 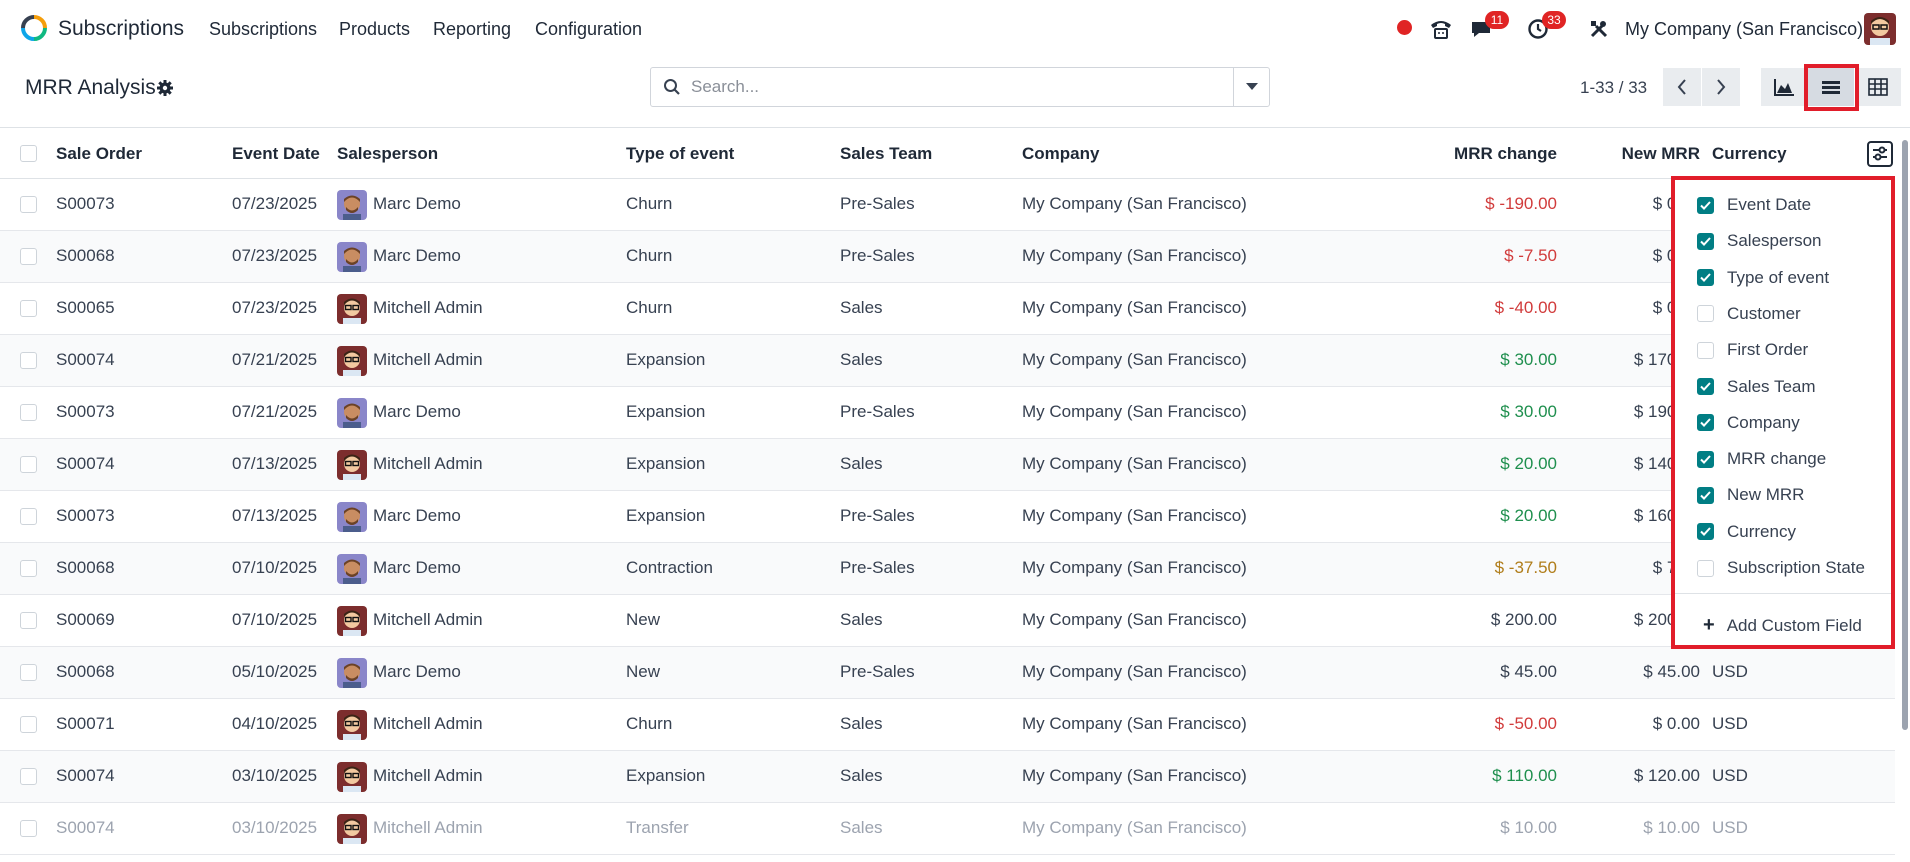 What do you see at coordinates (28, 153) in the screenshot?
I see `select-all-checkbox` at bounding box center [28, 153].